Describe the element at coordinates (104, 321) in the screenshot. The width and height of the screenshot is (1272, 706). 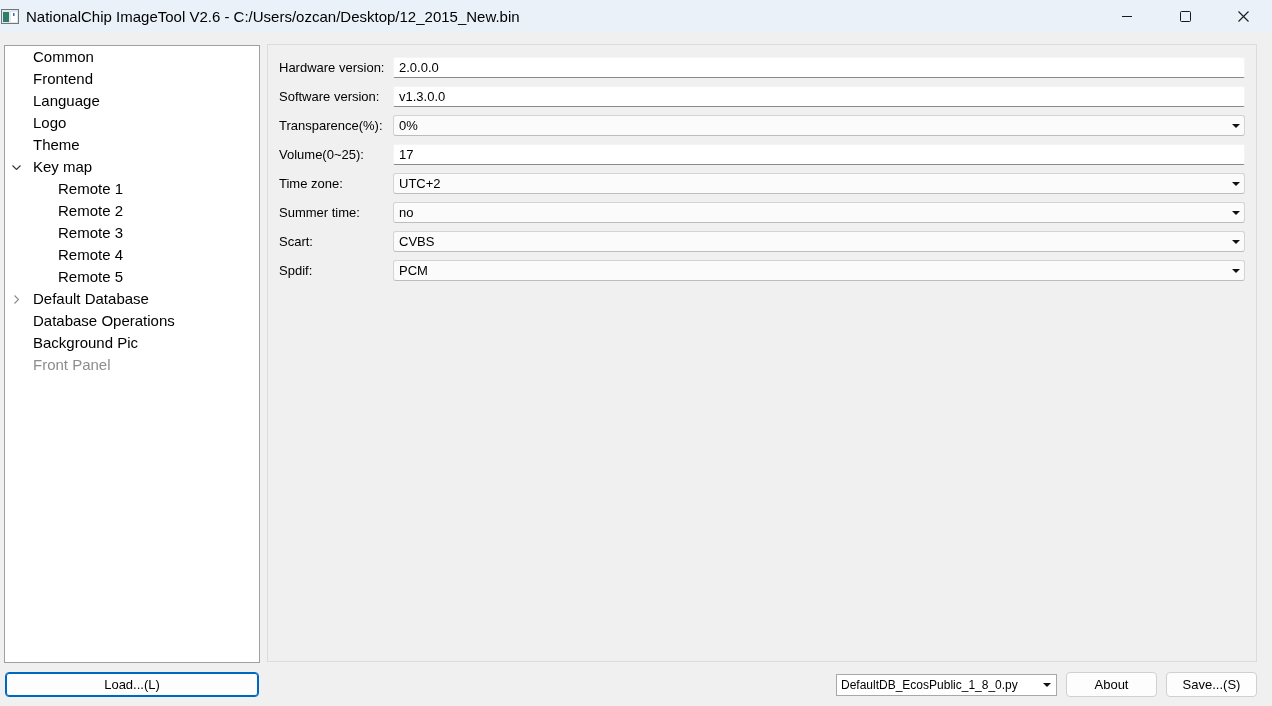
I see `tree-item: Database Operations` at that location.